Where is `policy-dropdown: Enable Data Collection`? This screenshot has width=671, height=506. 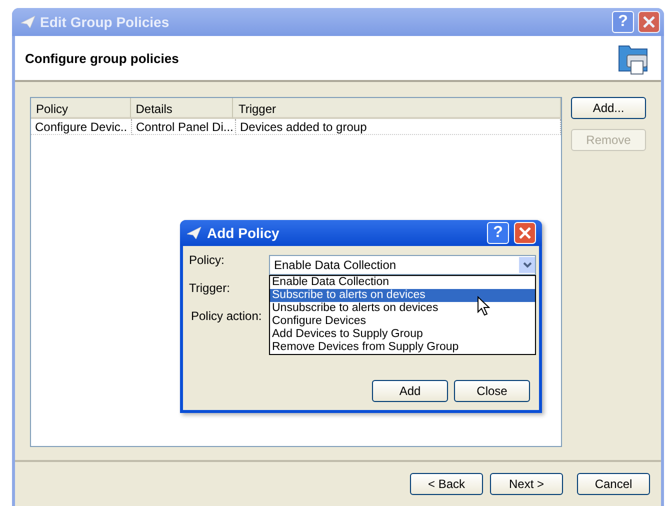 policy-dropdown: Enable Data Collection is located at coordinates (402, 265).